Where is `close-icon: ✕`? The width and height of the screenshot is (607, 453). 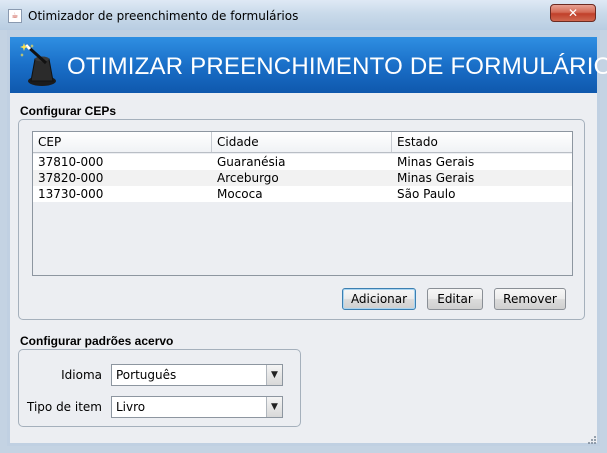
close-icon: ✕ is located at coordinates (573, 13).